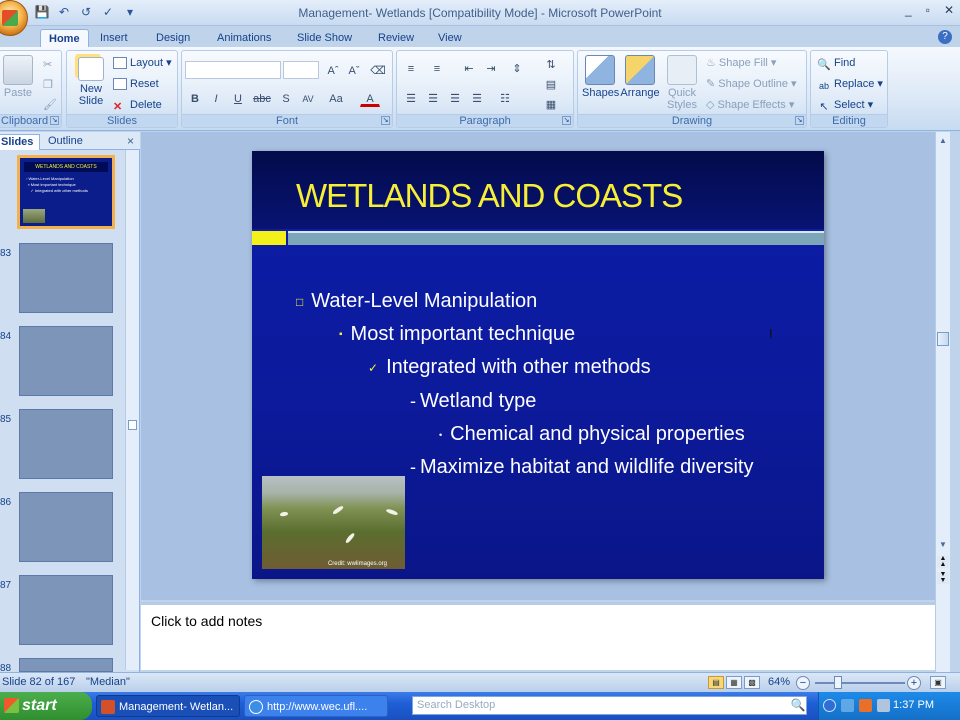 This screenshot has height=720, width=960. Describe the element at coordinates (600, 77) in the screenshot. I see `shapes-button: Shapes` at that location.